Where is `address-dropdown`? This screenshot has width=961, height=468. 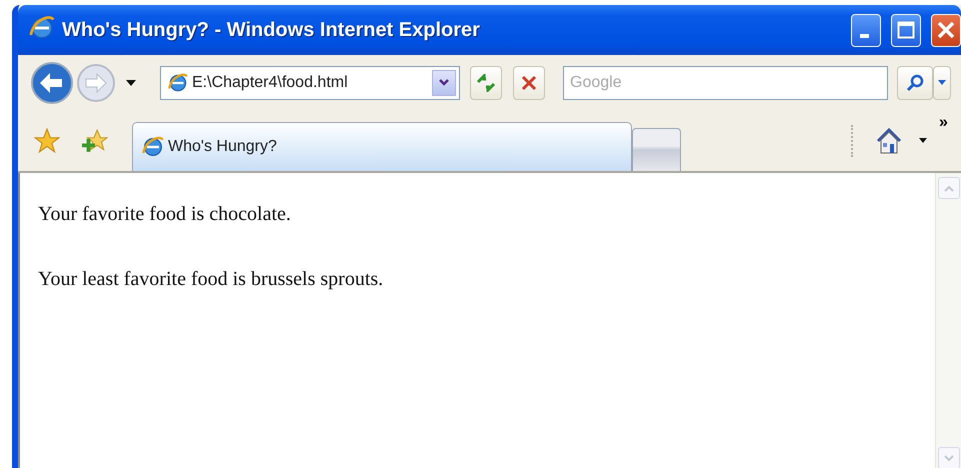 address-dropdown is located at coordinates (444, 83).